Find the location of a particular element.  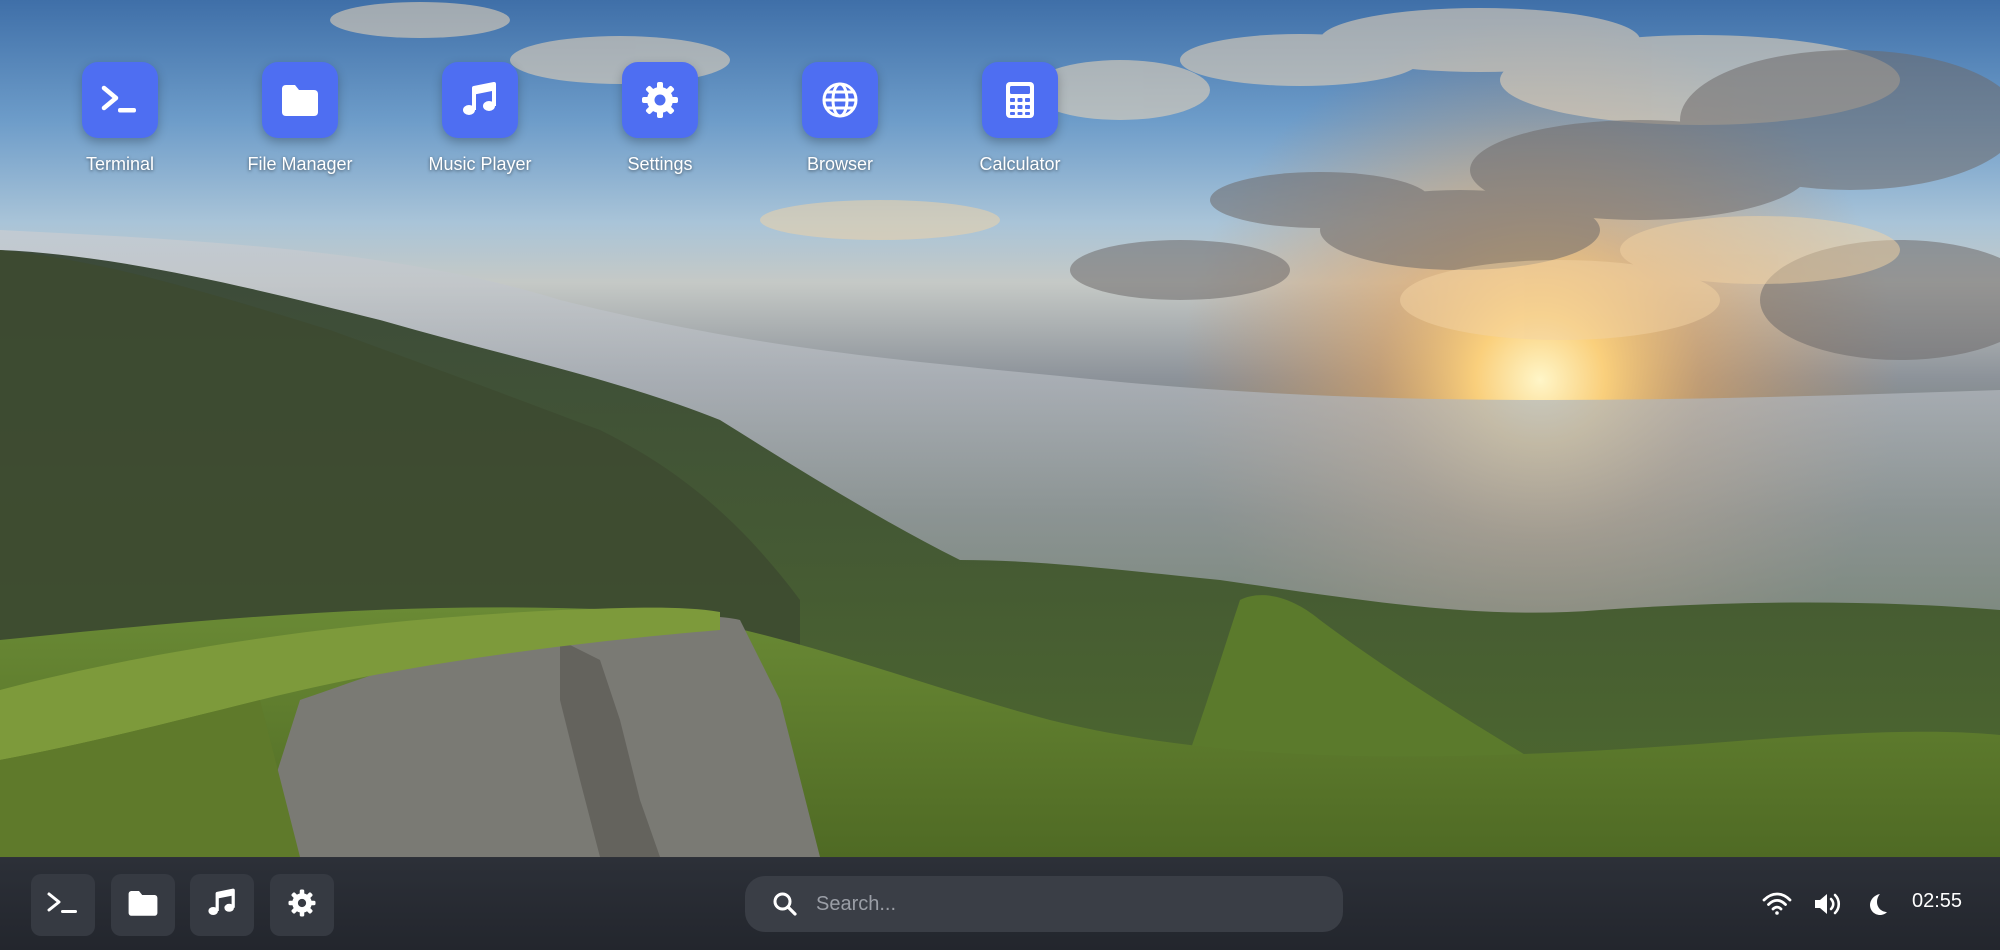

taskbar-music-player-button is located at coordinates (222, 905).